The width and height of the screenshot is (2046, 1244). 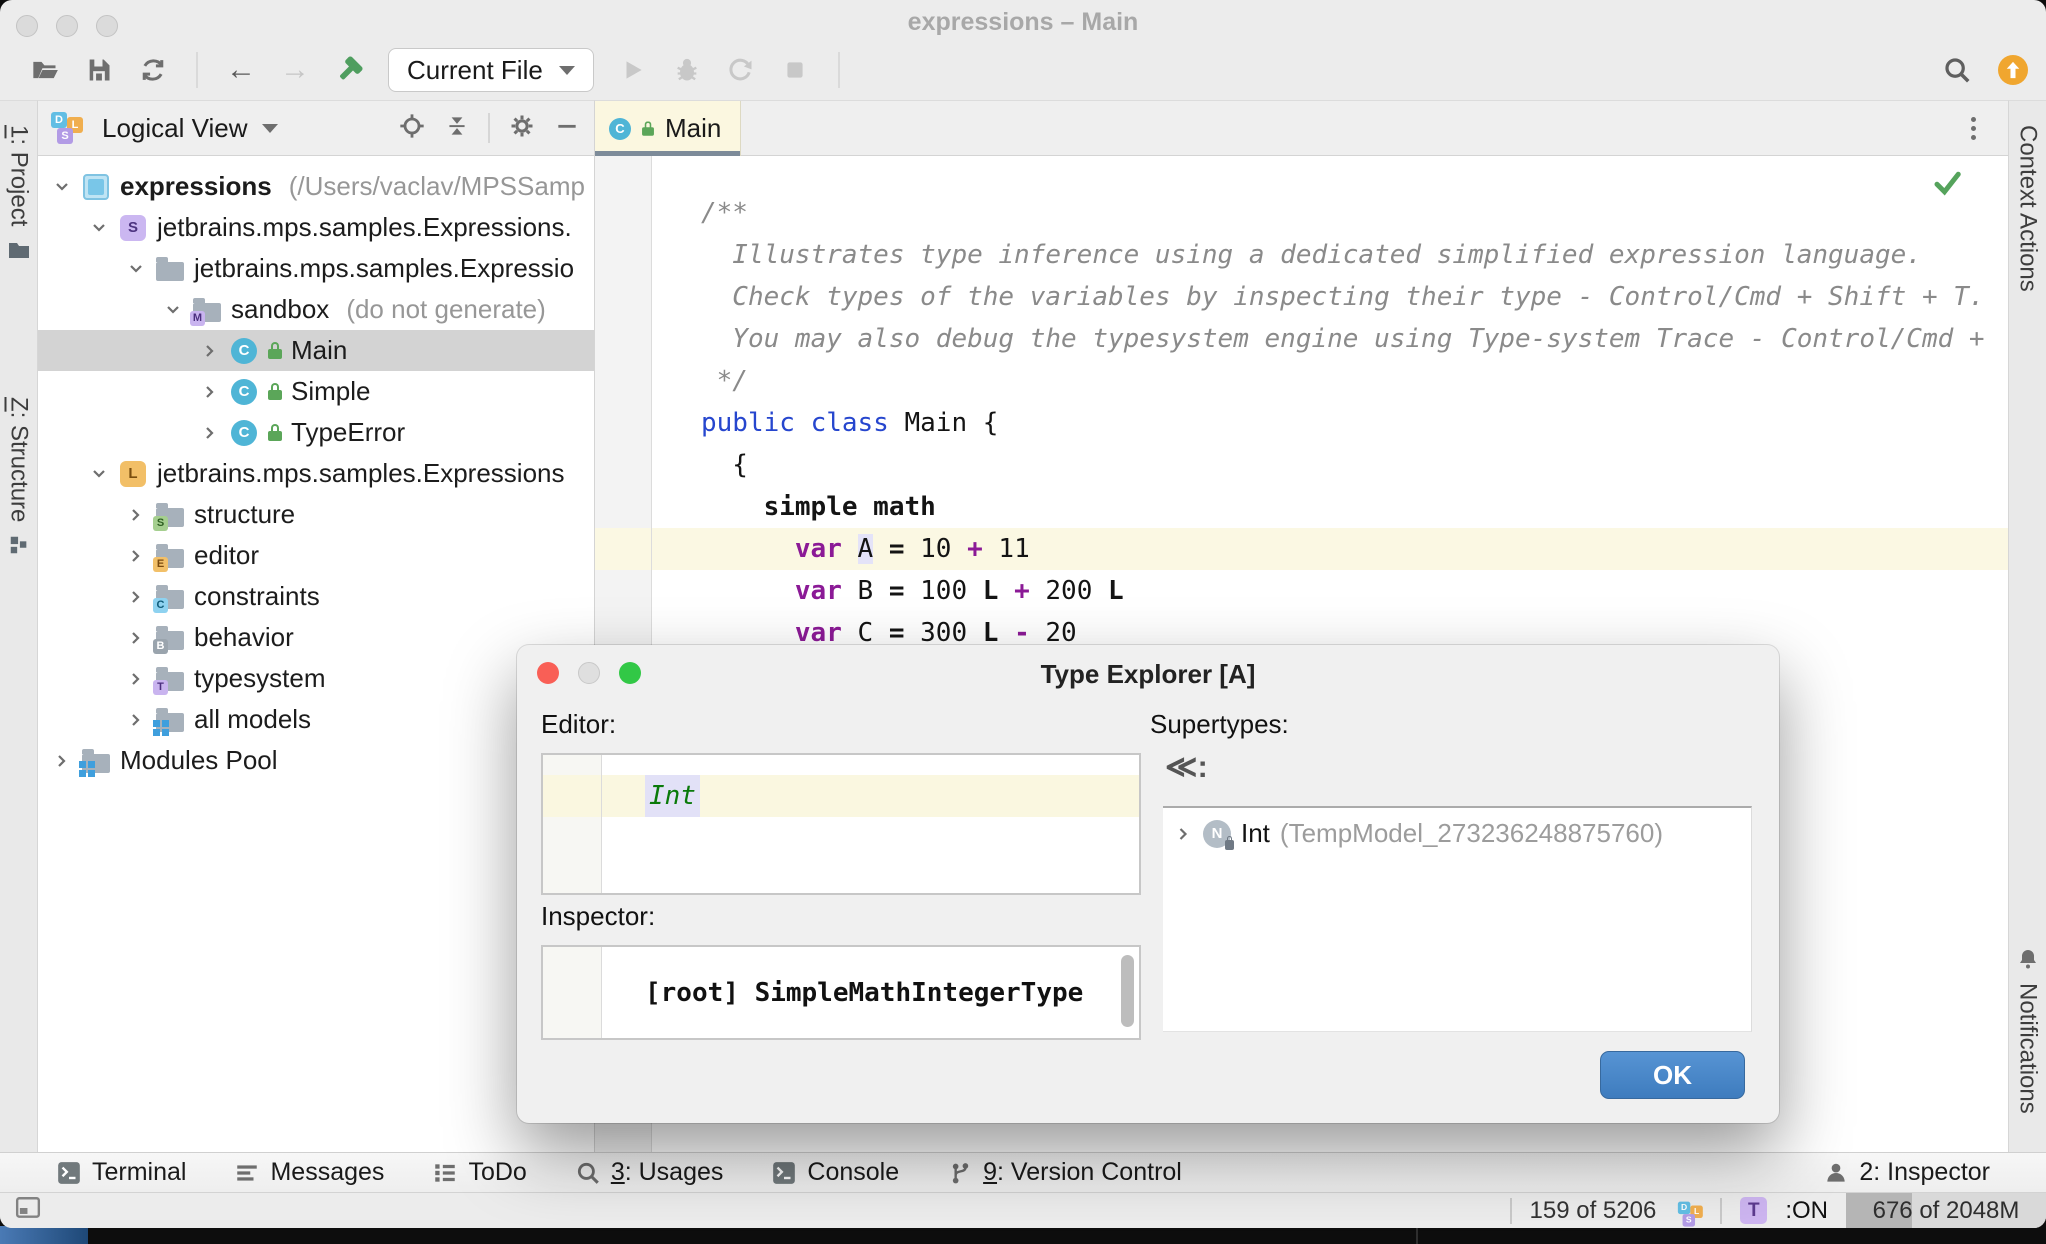 I want to click on todo-list-icon, so click(x=445, y=1172).